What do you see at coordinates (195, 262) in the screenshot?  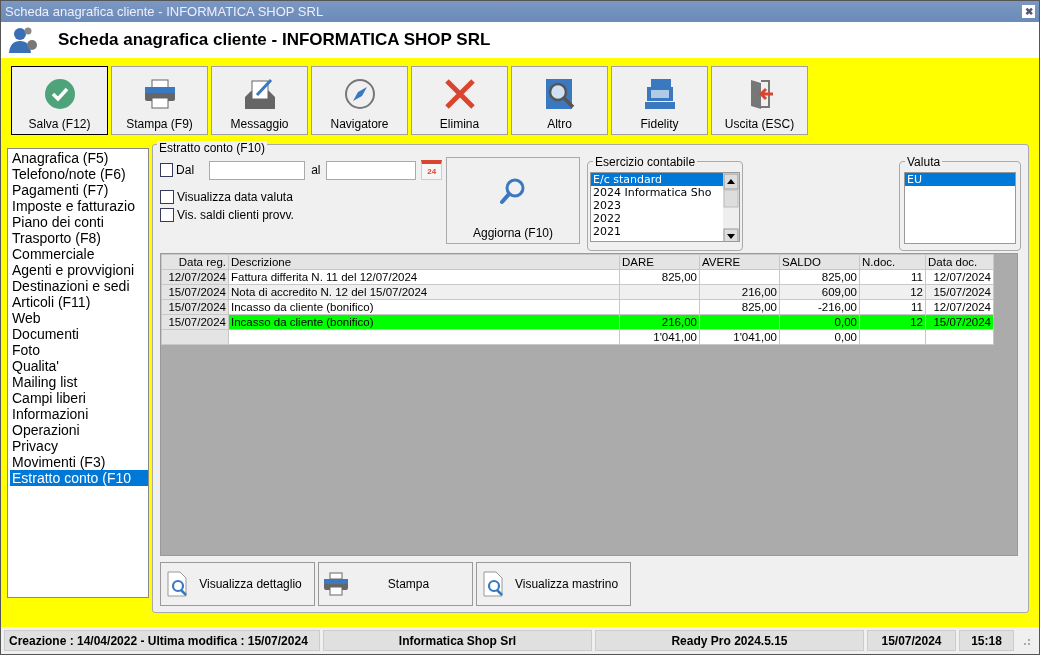 I see `column-header: Data reg.` at bounding box center [195, 262].